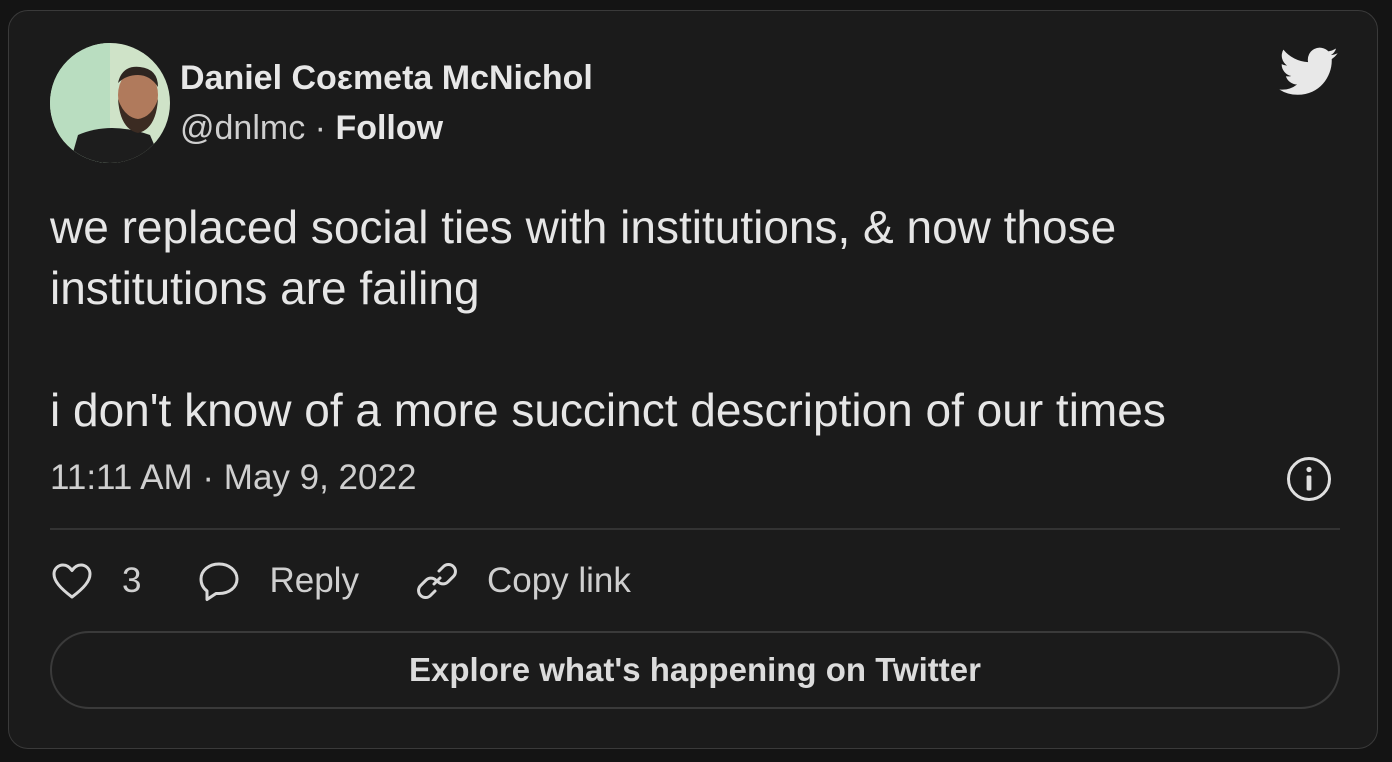 This screenshot has width=1392, height=762. I want to click on like-count: 3, so click(132, 580).